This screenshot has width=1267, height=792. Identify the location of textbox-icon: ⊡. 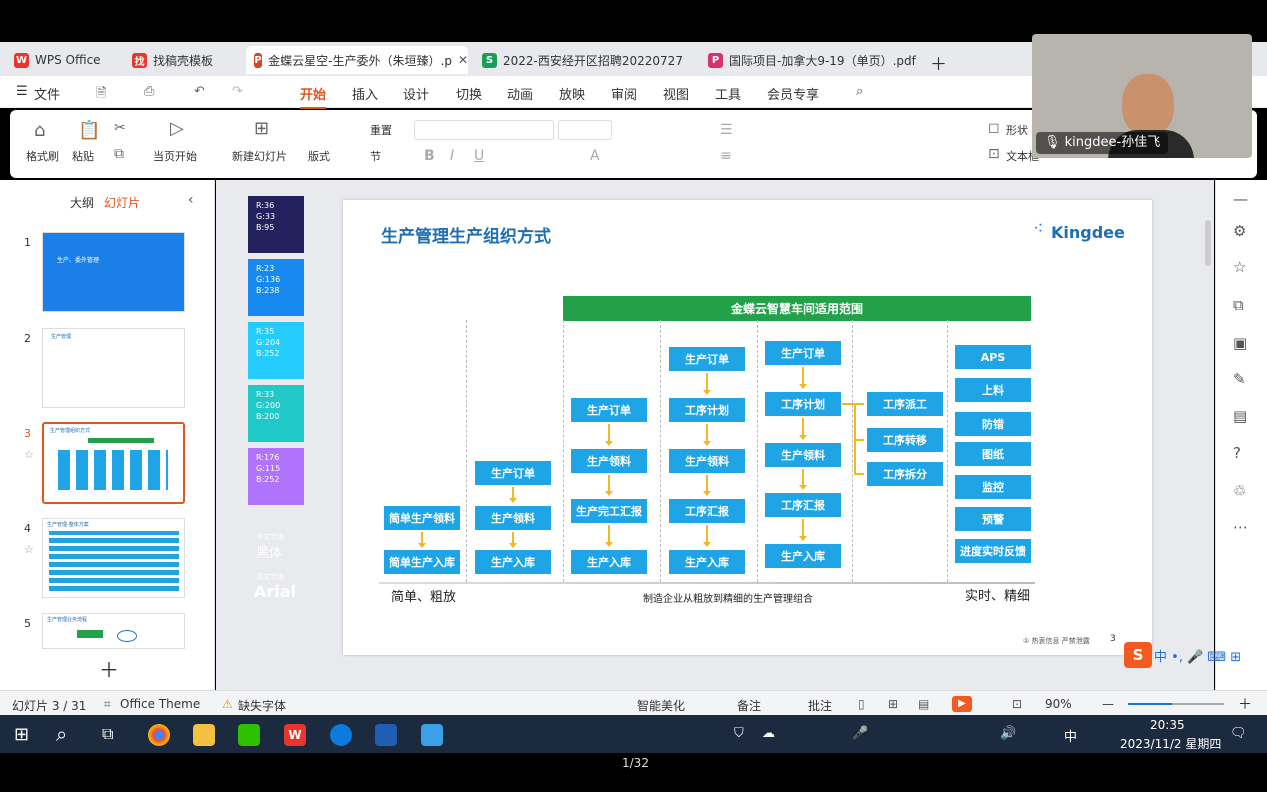
(994, 154).